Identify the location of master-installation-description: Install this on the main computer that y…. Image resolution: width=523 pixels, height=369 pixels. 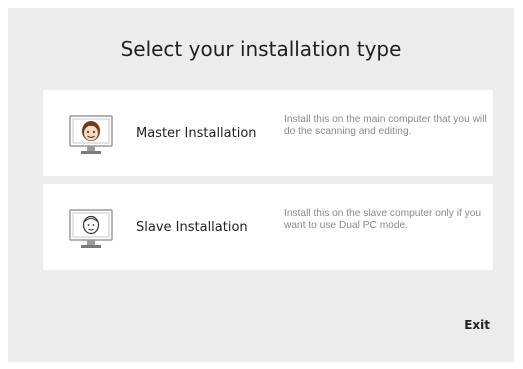
(385, 125).